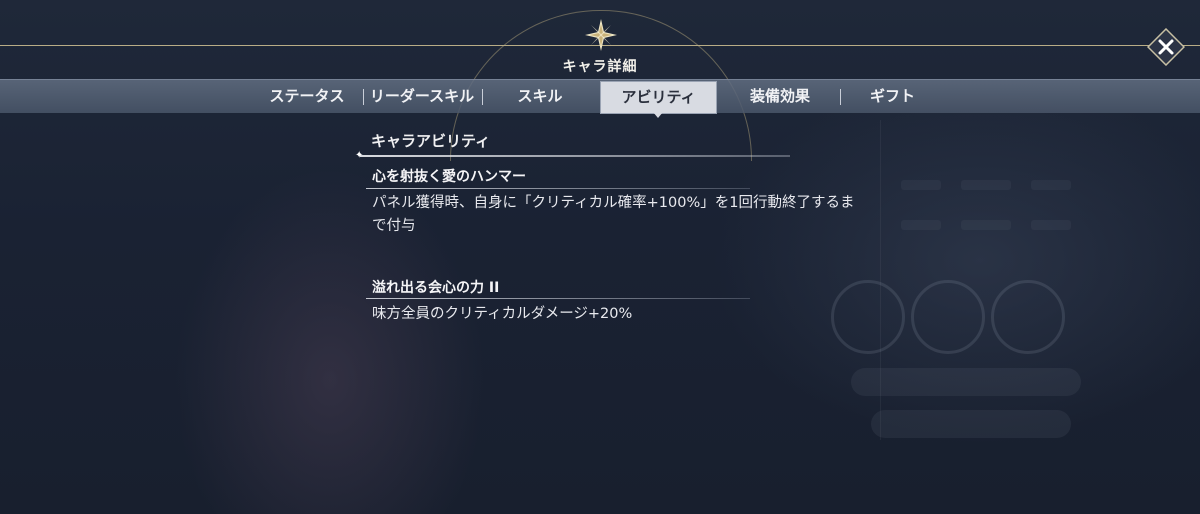  What do you see at coordinates (575, 156) in the screenshot?
I see `section-divider` at bounding box center [575, 156].